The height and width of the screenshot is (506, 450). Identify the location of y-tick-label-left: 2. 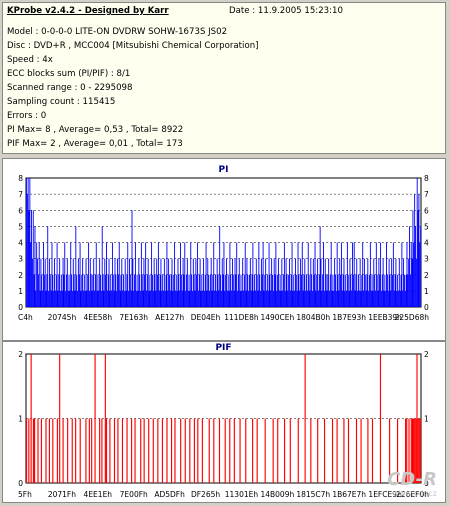
(20, 354).